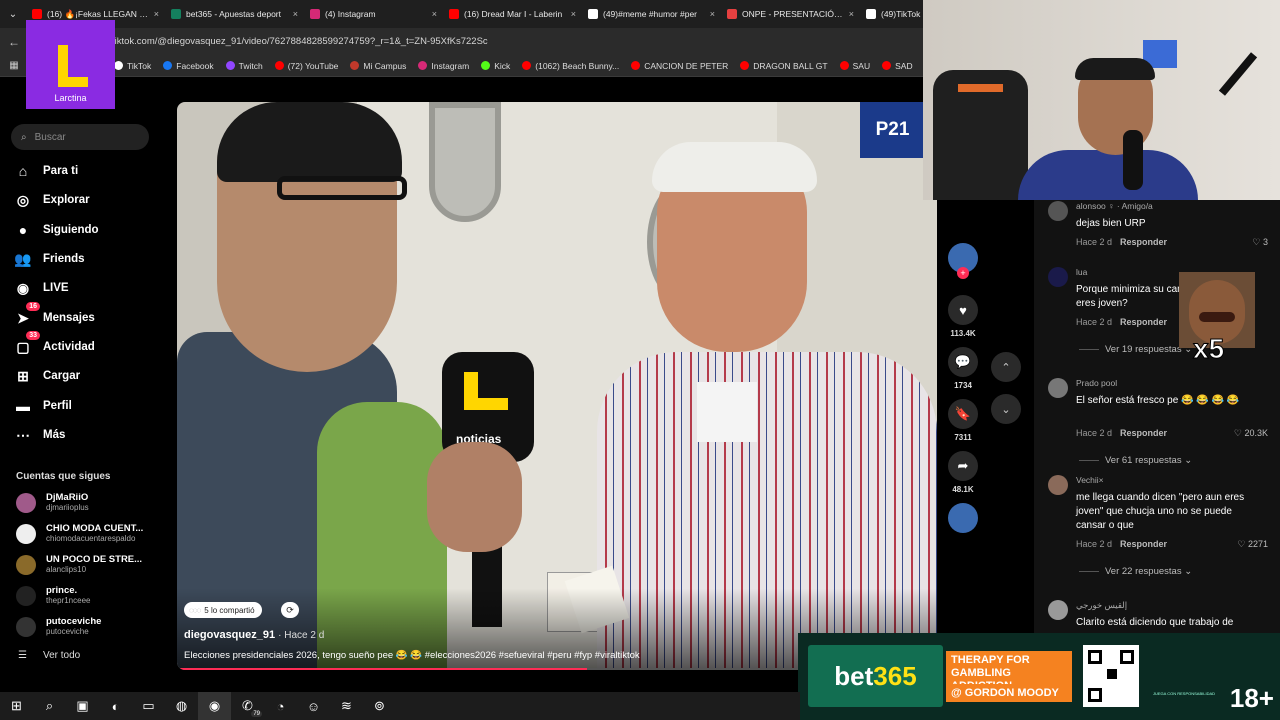 The height and width of the screenshot is (720, 1280). I want to click on browser-tab: bet365 - Apuestas deport ×, so click(234, 14).